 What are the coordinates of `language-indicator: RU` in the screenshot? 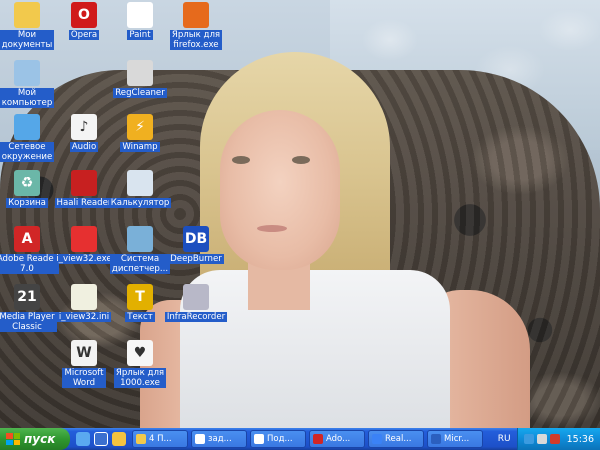 It's located at (504, 439).